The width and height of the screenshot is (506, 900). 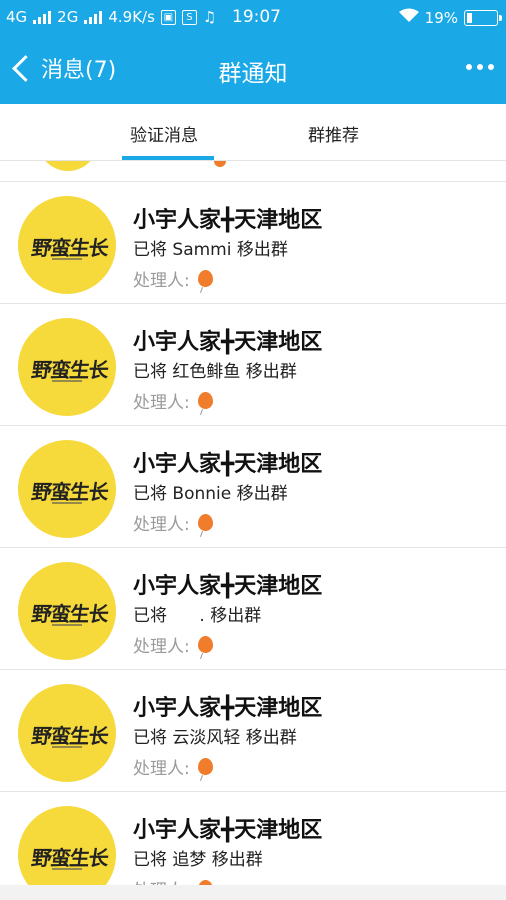 What do you see at coordinates (253, 69) in the screenshot?
I see `title-bar: 消息(7) 群通知` at bounding box center [253, 69].